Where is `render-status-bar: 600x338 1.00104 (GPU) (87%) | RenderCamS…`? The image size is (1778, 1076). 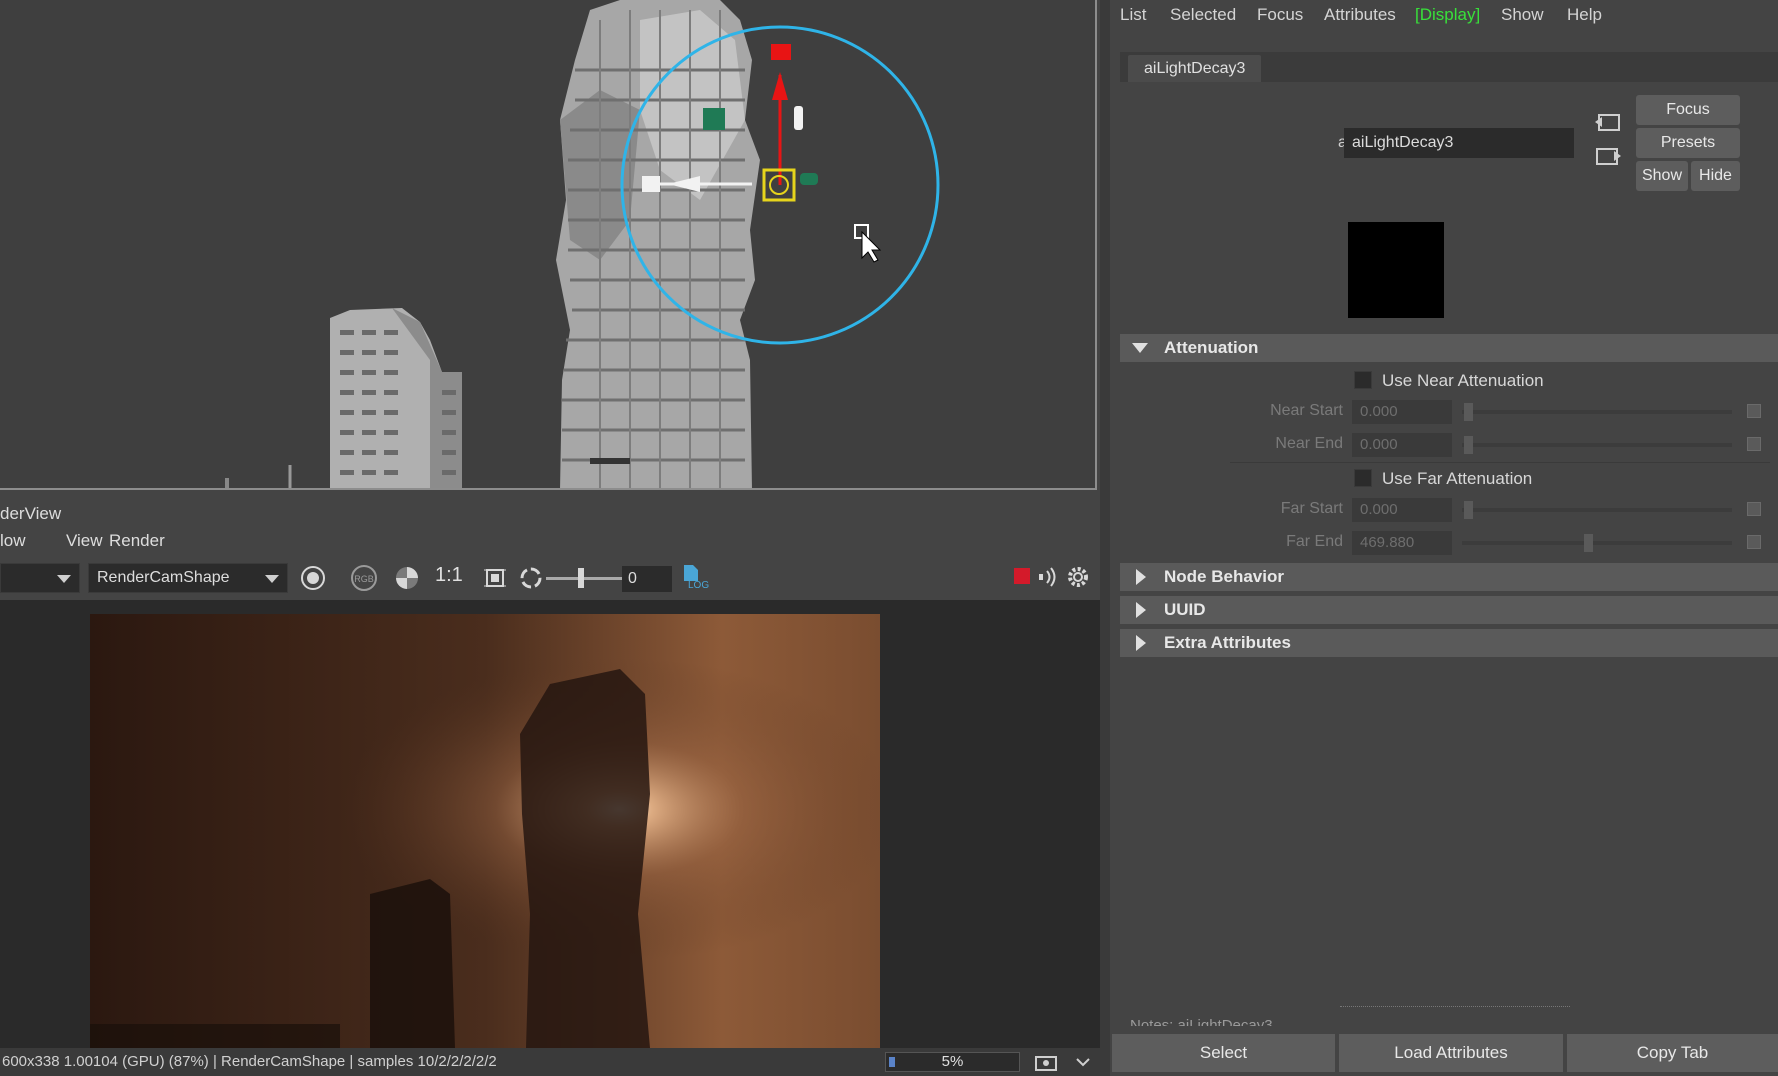 render-status-bar: 600x338 1.00104 (GPU) (87%) | RenderCamS… is located at coordinates (550, 1062).